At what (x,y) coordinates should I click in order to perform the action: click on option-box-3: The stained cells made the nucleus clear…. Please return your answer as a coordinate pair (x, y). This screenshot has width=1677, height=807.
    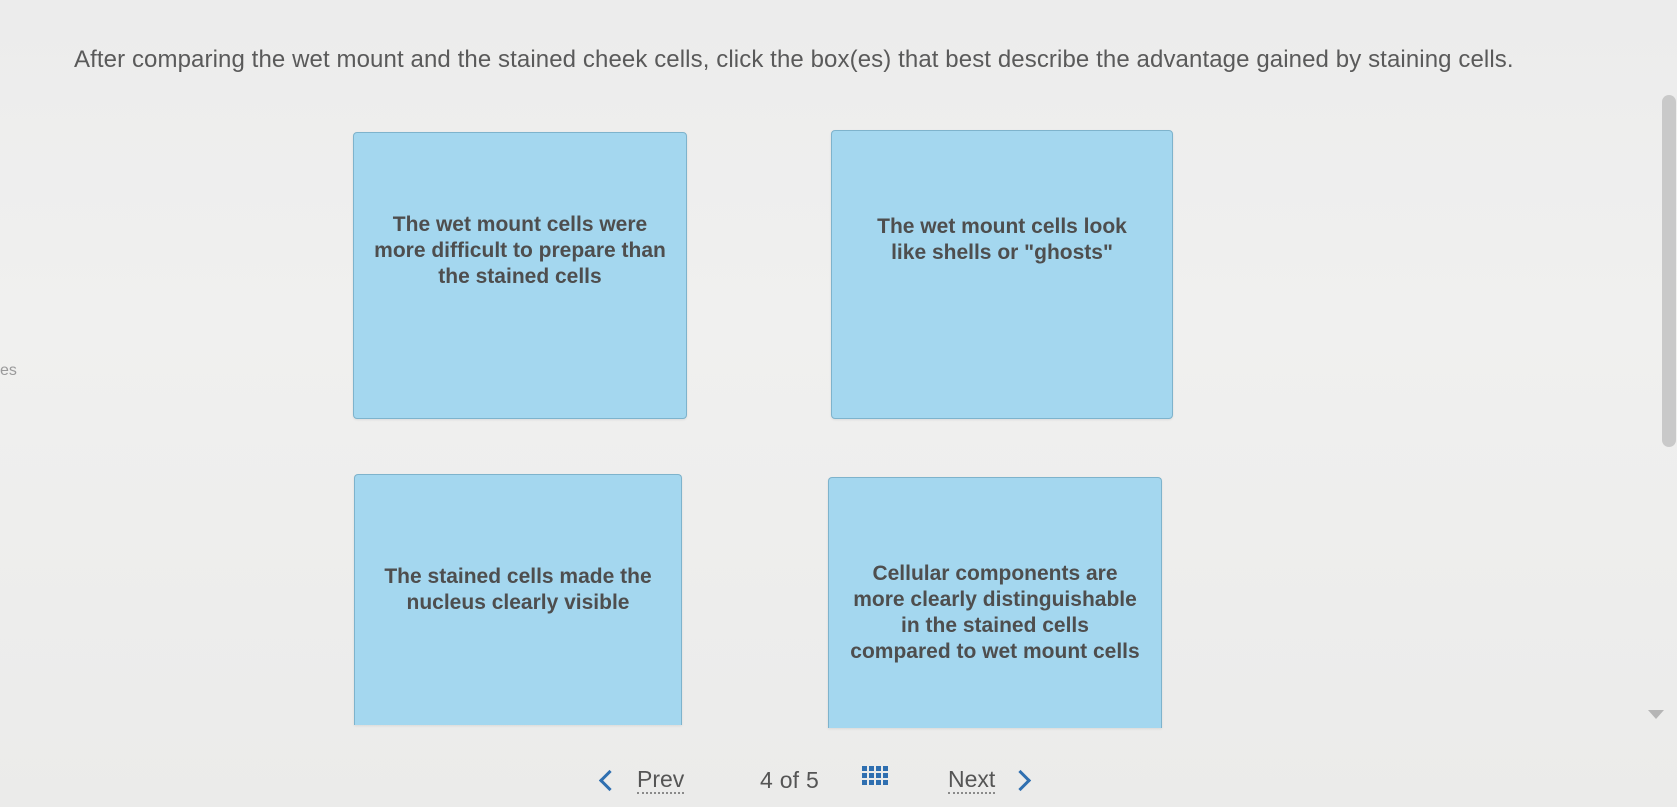
    Looking at the image, I should click on (518, 599).